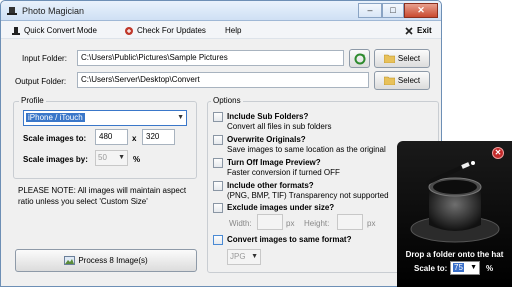  Describe the element at coordinates (70, 261) in the screenshot. I see `images-icon` at that location.